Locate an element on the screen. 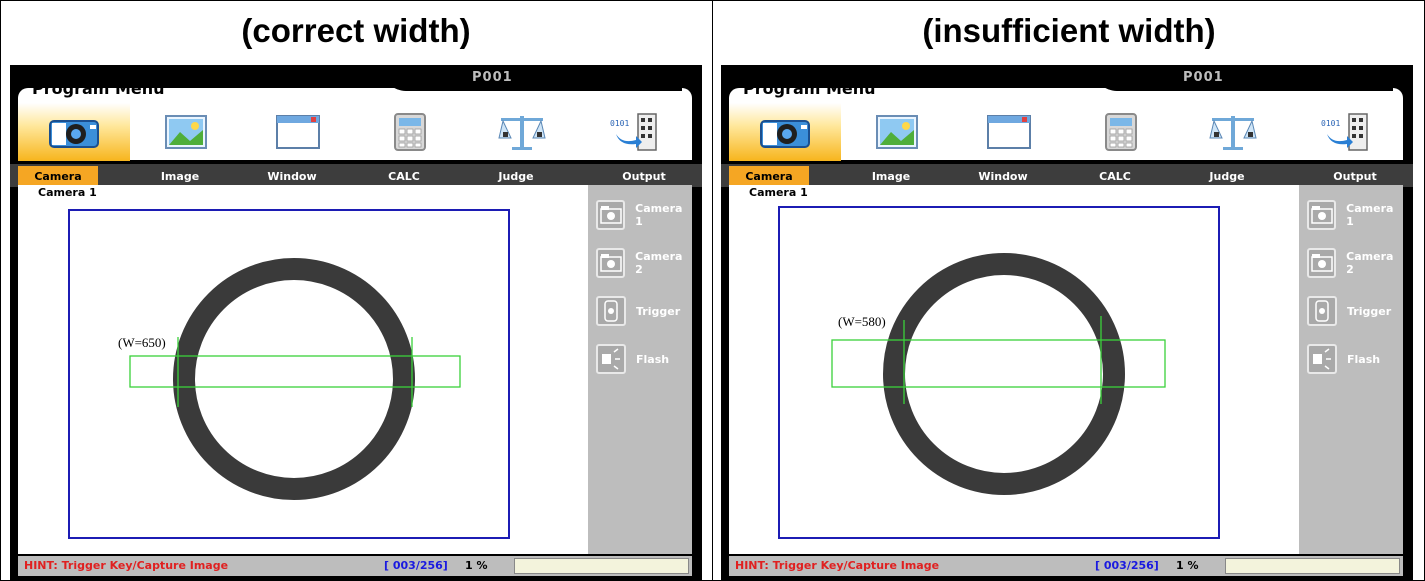  width-label: (W=580) is located at coordinates (862, 321).